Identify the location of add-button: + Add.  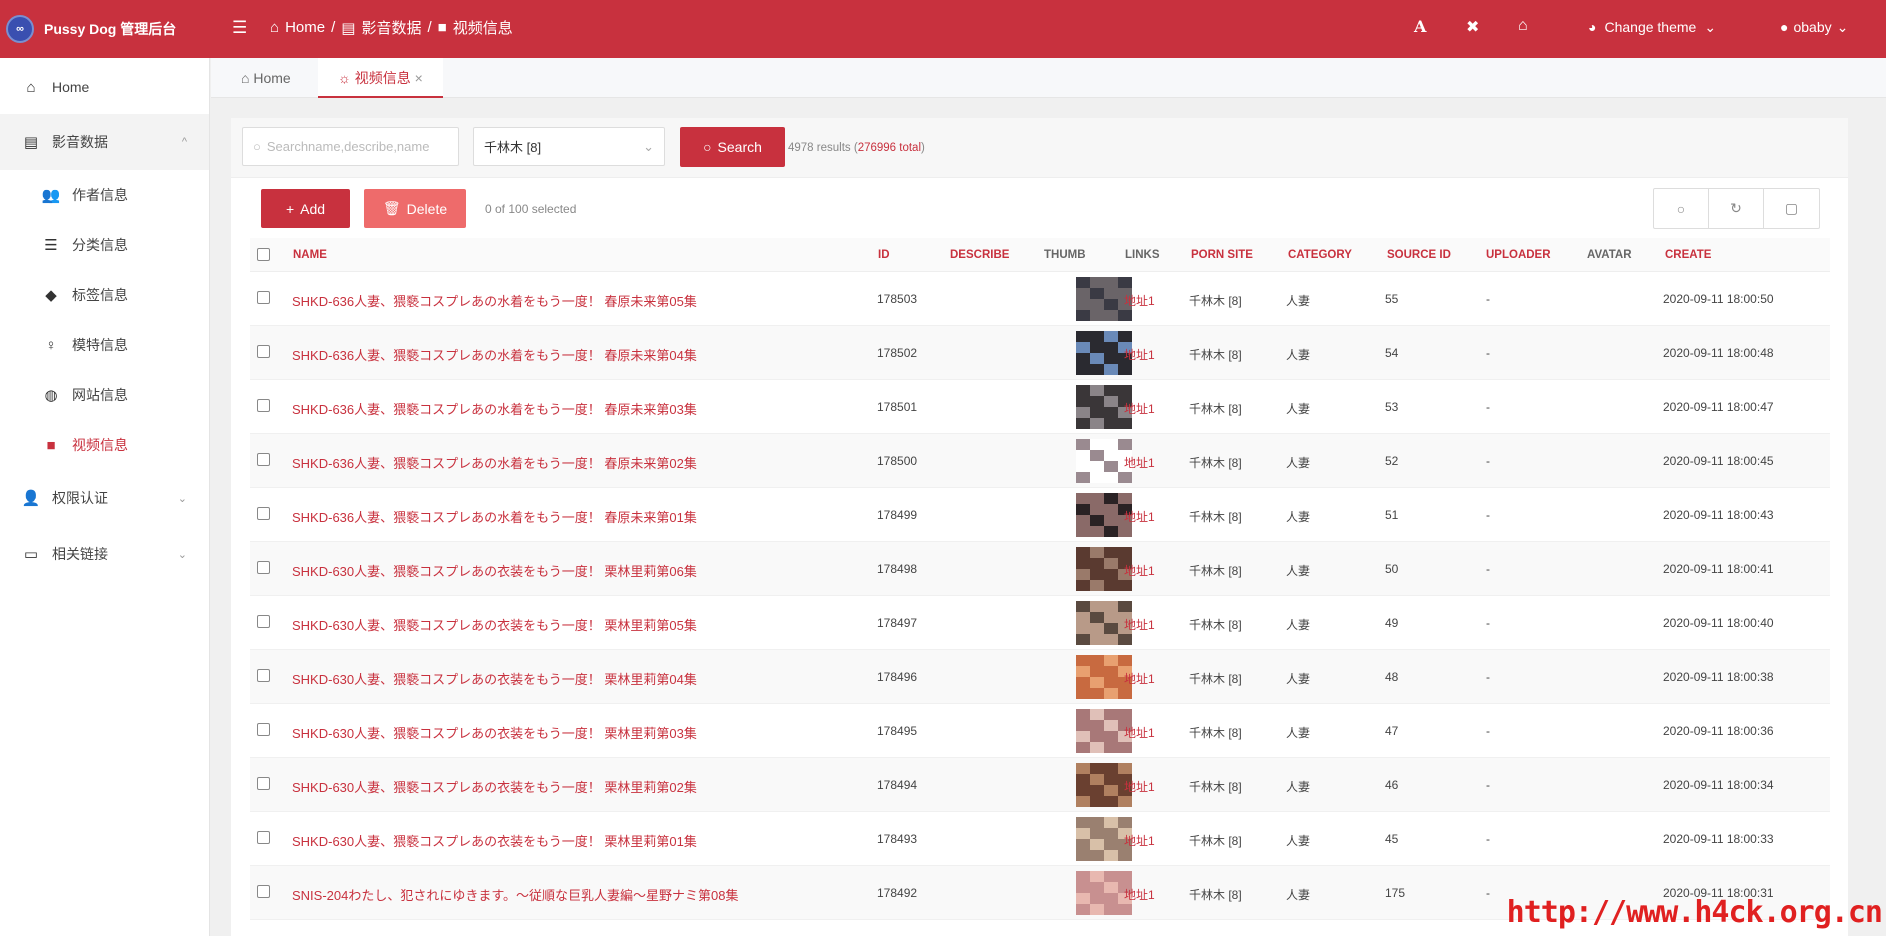
(305, 208).